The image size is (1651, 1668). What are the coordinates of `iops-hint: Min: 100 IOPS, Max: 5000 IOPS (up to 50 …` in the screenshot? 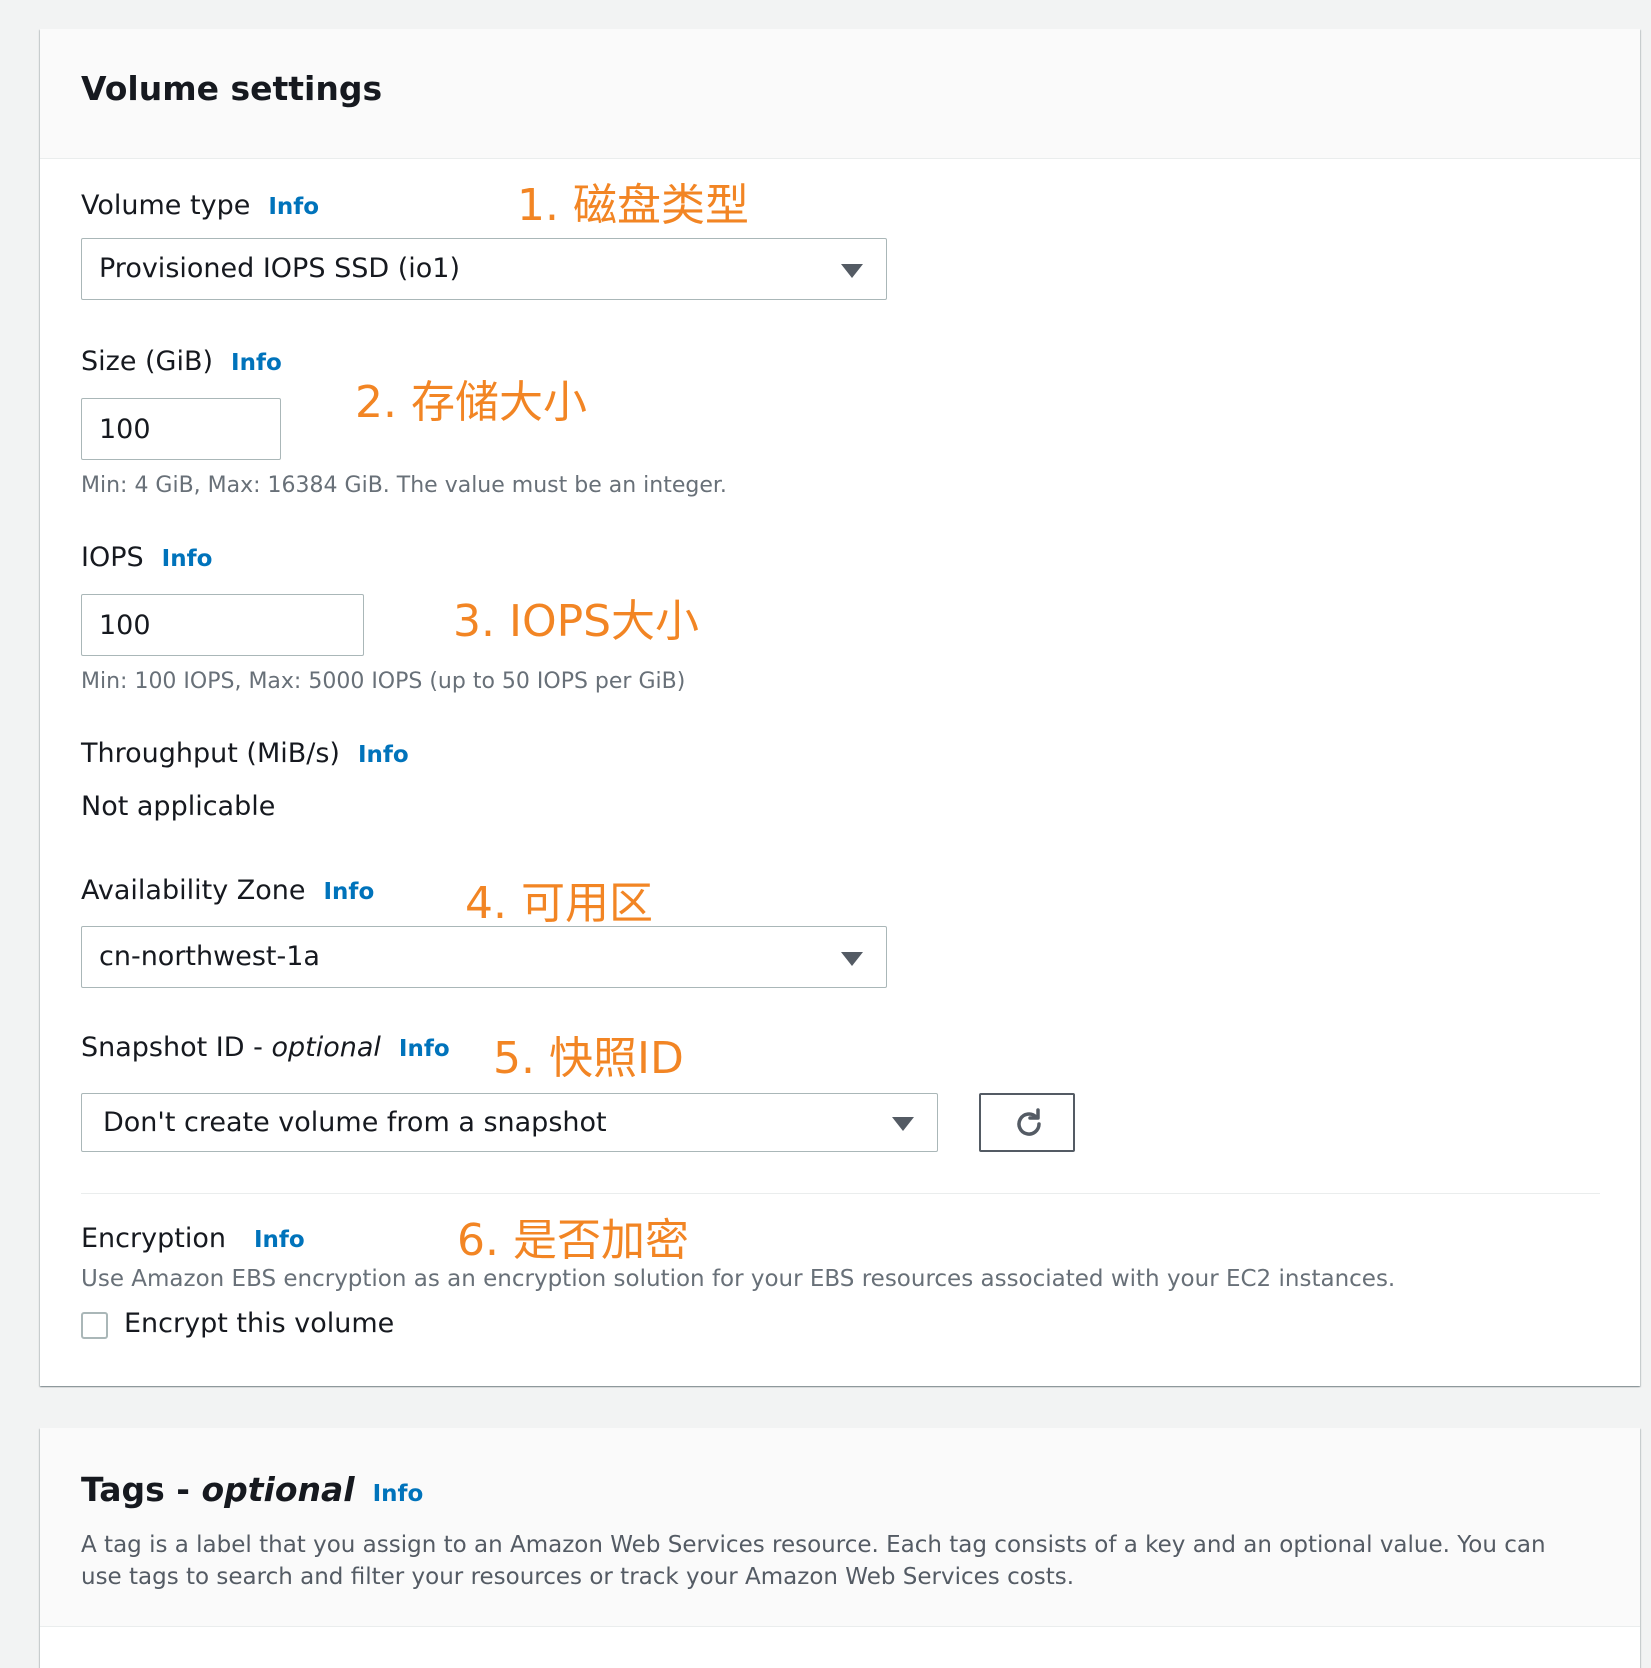 It's located at (383, 681).